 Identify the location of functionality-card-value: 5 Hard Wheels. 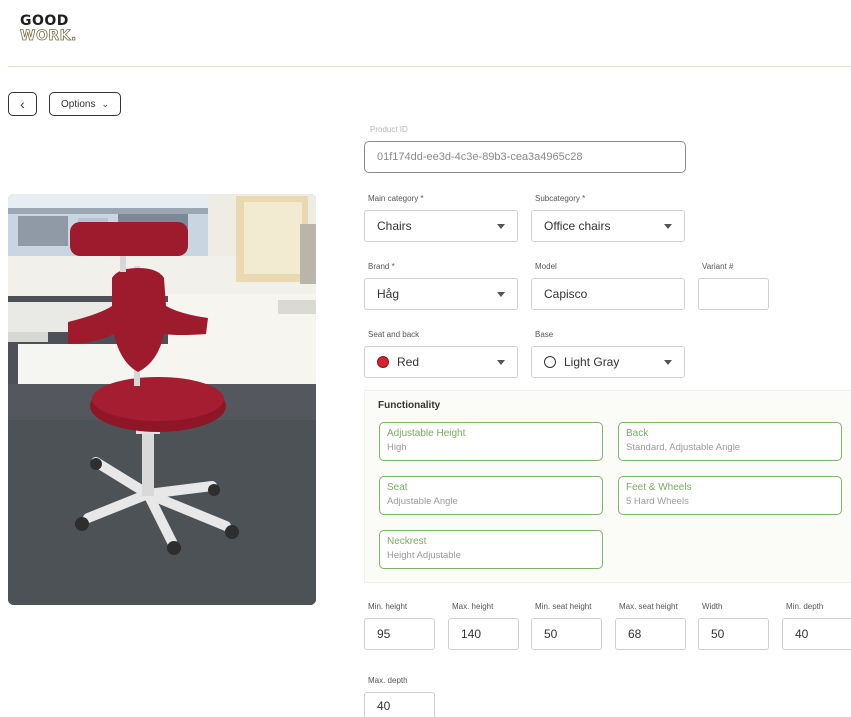
(657, 501).